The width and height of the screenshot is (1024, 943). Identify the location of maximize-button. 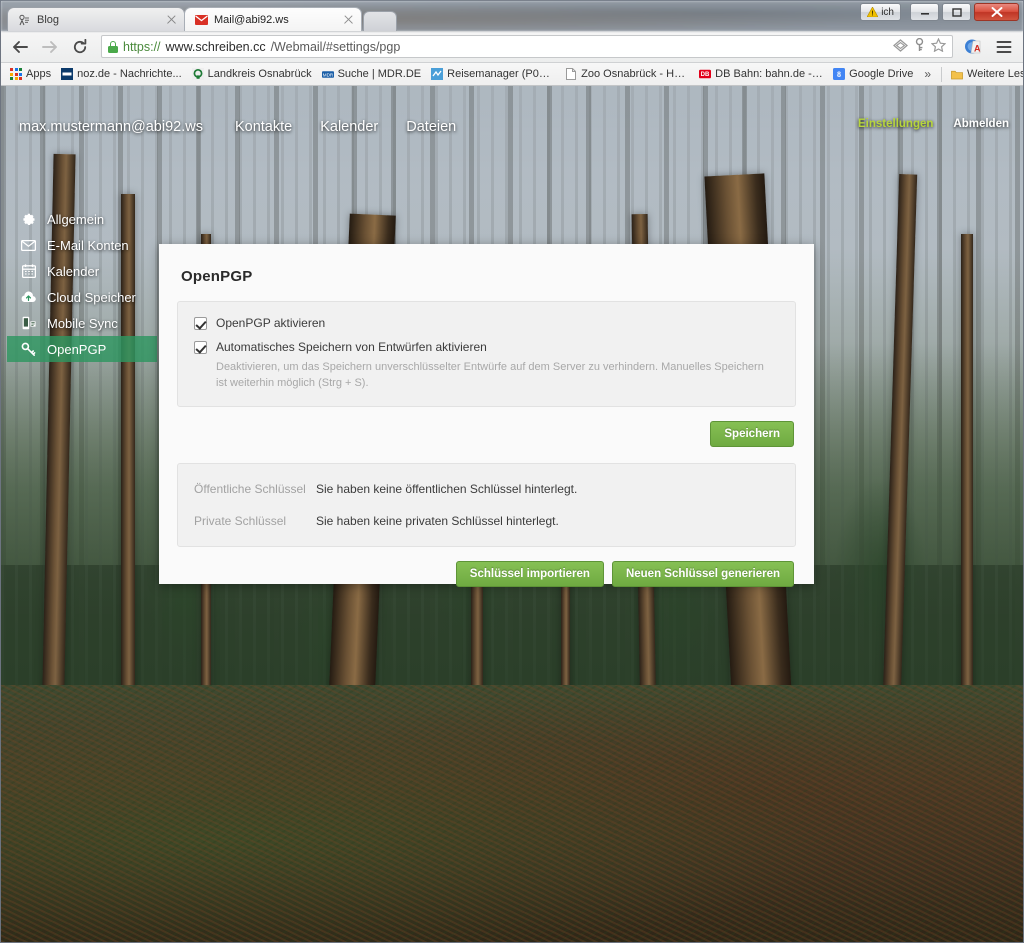
(956, 12).